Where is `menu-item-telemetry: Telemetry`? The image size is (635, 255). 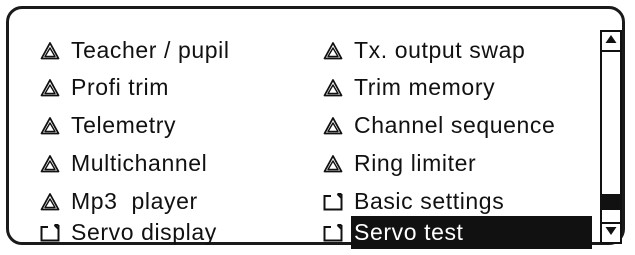 menu-item-telemetry: Telemetry is located at coordinates (107, 125).